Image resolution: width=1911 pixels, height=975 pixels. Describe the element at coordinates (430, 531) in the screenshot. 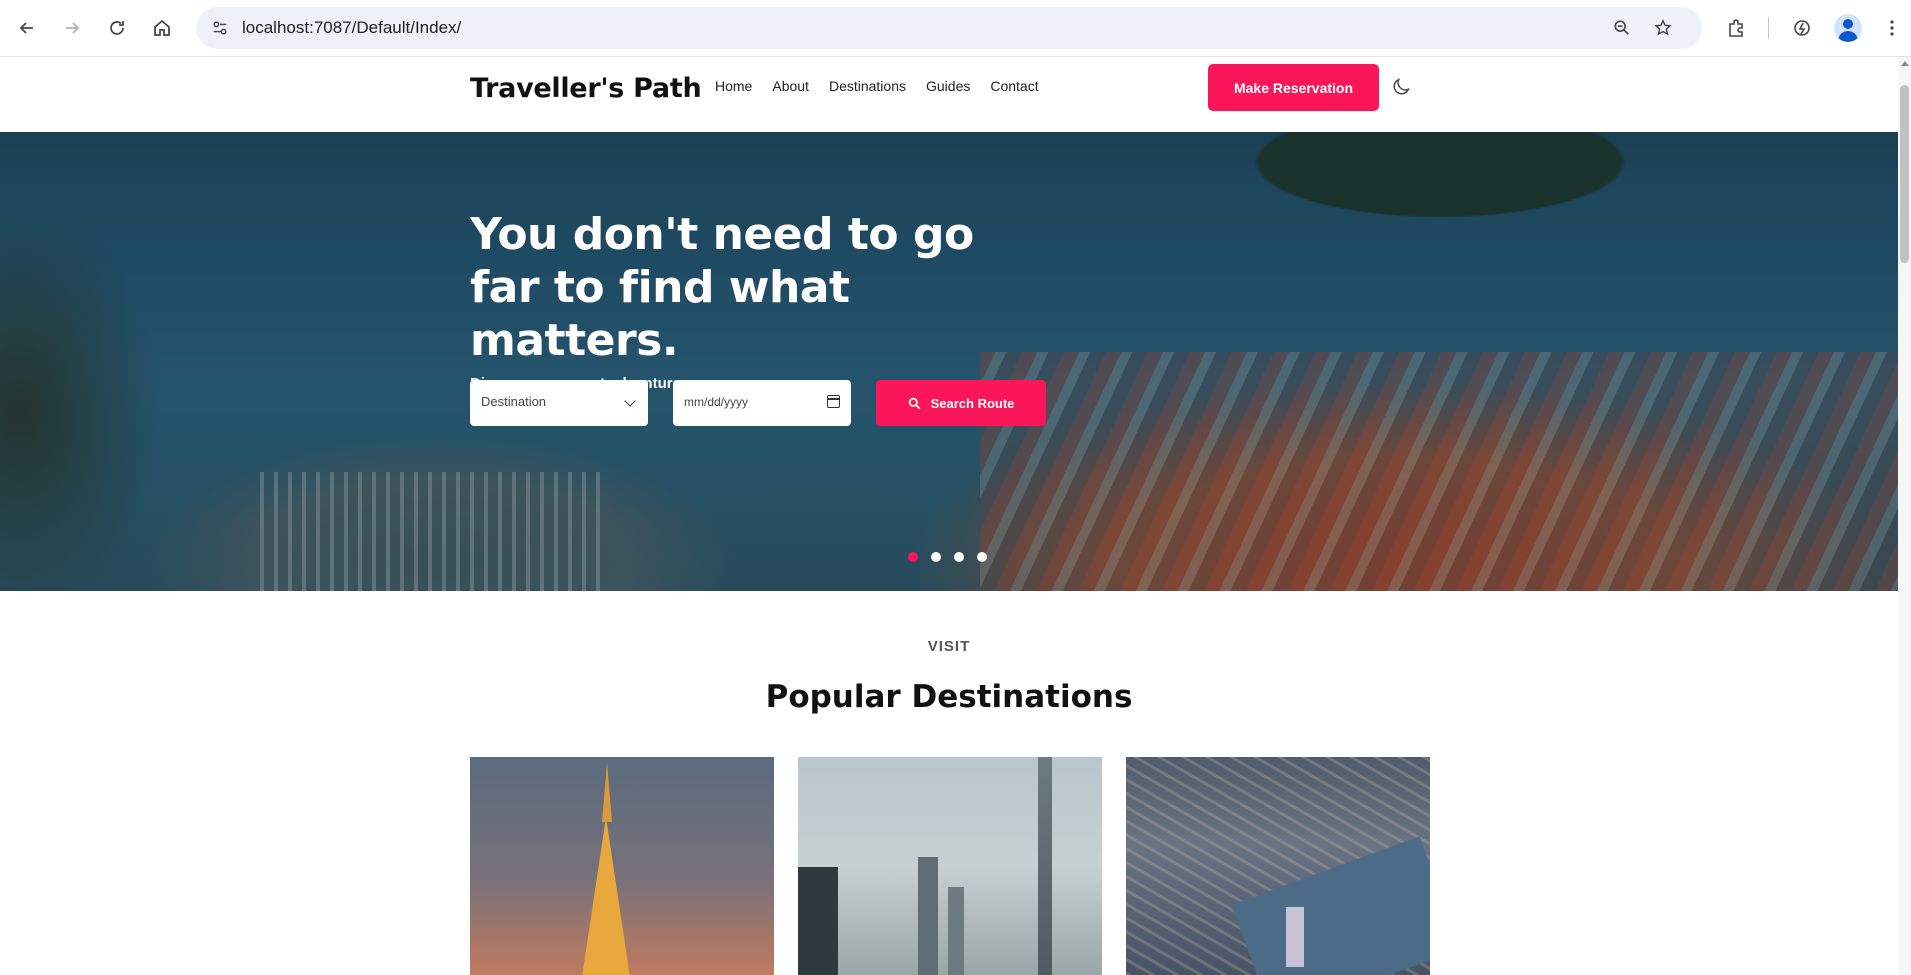

I see `hero-harbor-detail` at that location.